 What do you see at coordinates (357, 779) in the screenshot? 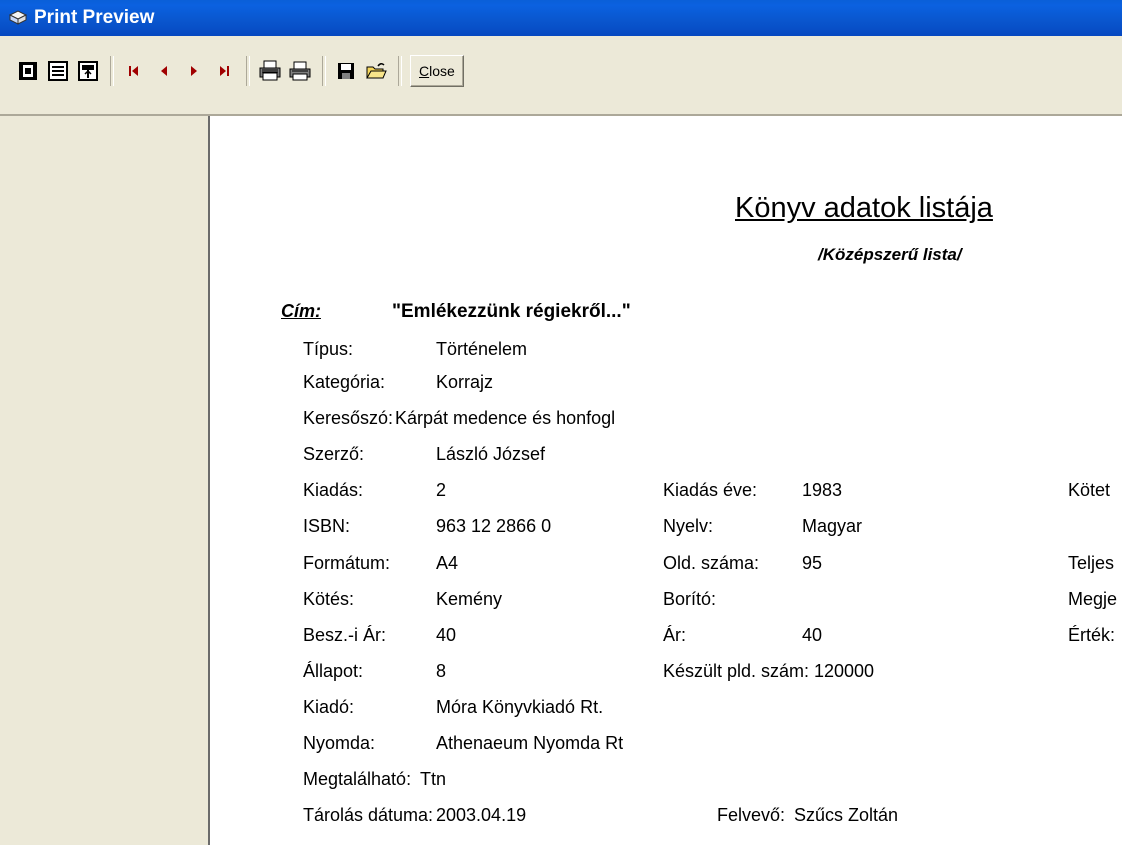
I see `megtalalhato-label: Megtalálható:` at bounding box center [357, 779].